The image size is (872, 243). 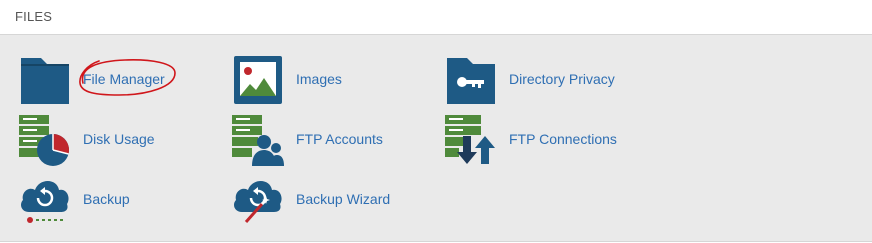 What do you see at coordinates (563, 139) in the screenshot?
I see `ftp-connections-label: FTP Connections` at bounding box center [563, 139].